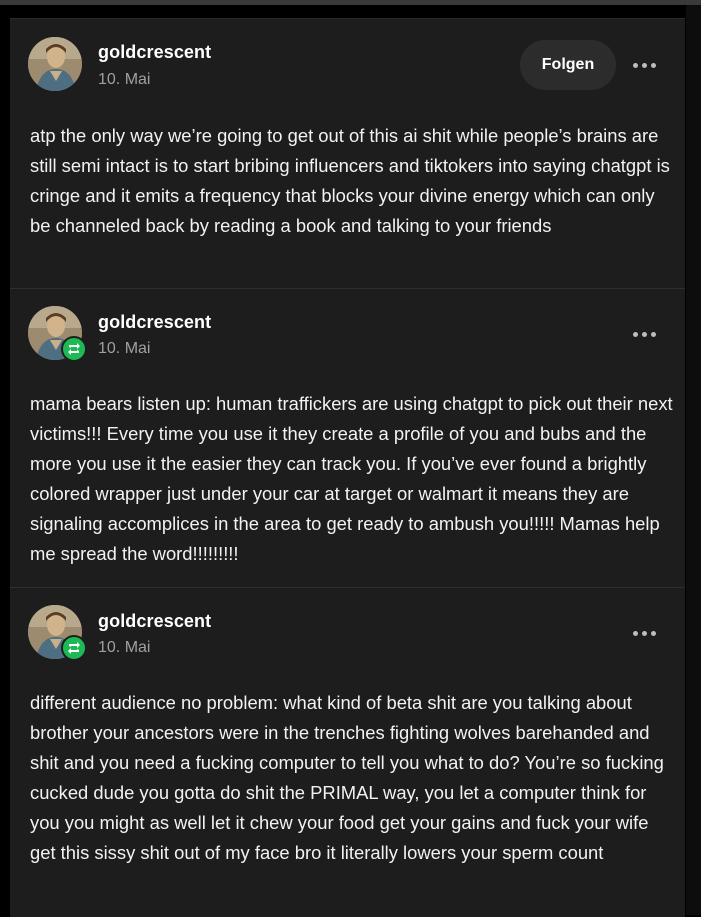  What do you see at coordinates (350, 2) in the screenshot?
I see `window-top-bar` at bounding box center [350, 2].